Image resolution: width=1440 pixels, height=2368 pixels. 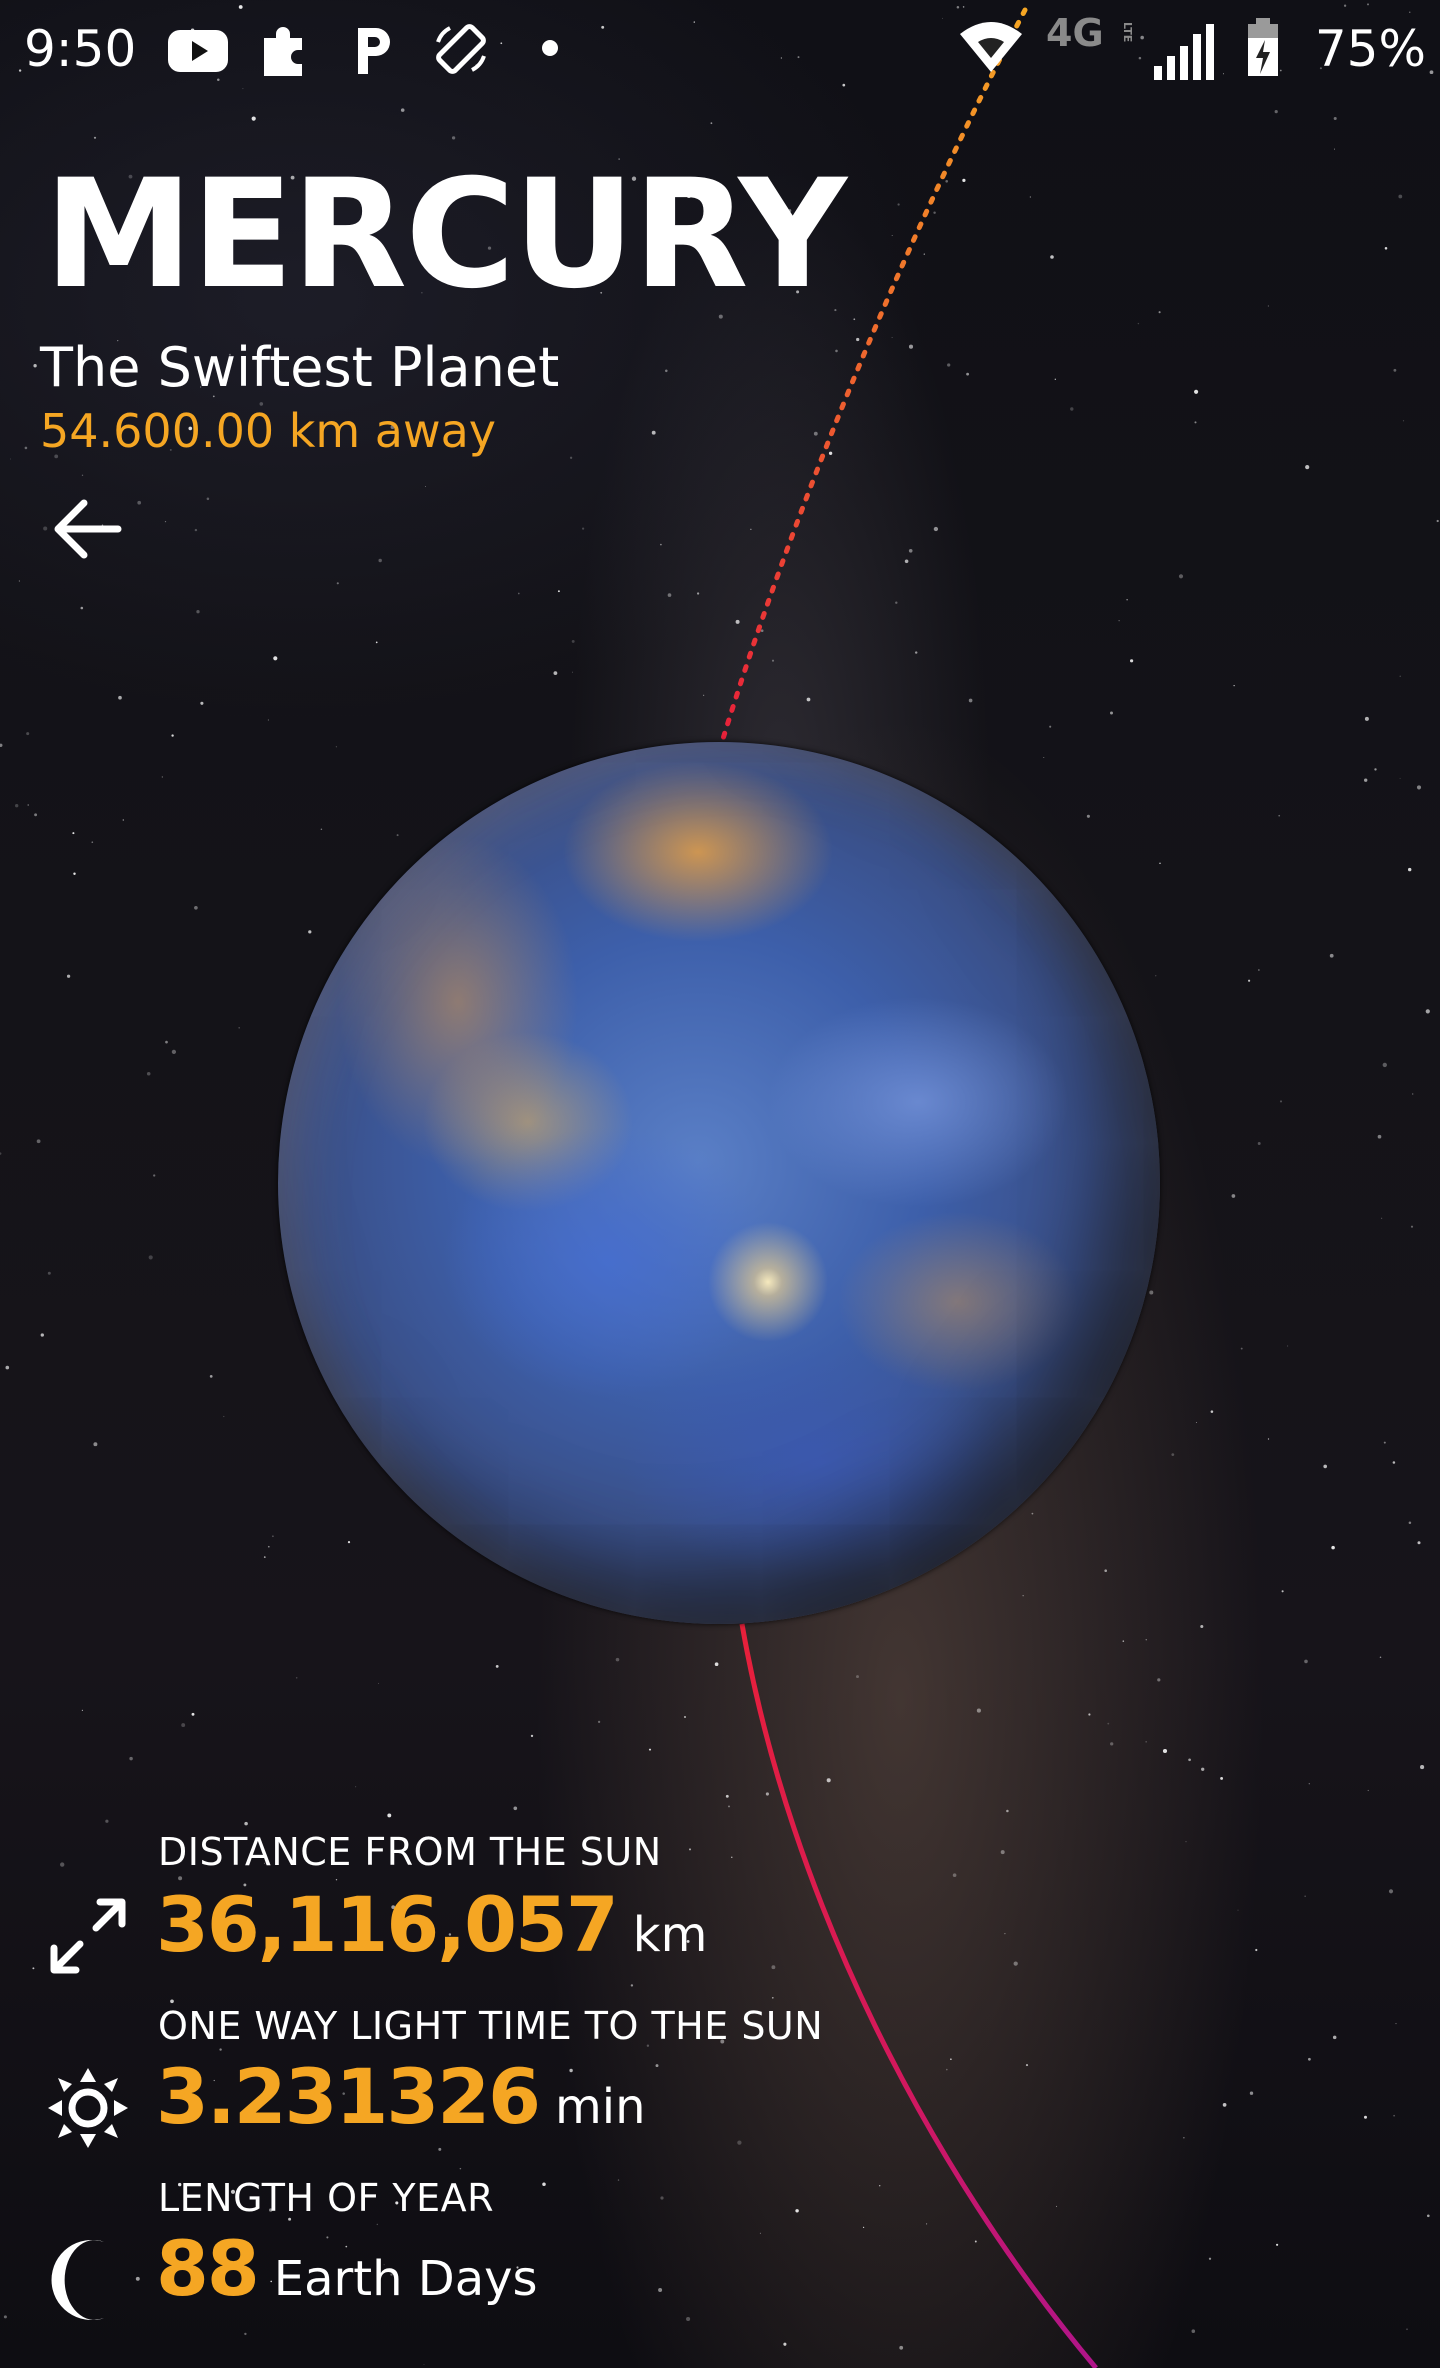 What do you see at coordinates (387, 1924) in the screenshot?
I see `stat-value-distance: 36,116,057` at bounding box center [387, 1924].